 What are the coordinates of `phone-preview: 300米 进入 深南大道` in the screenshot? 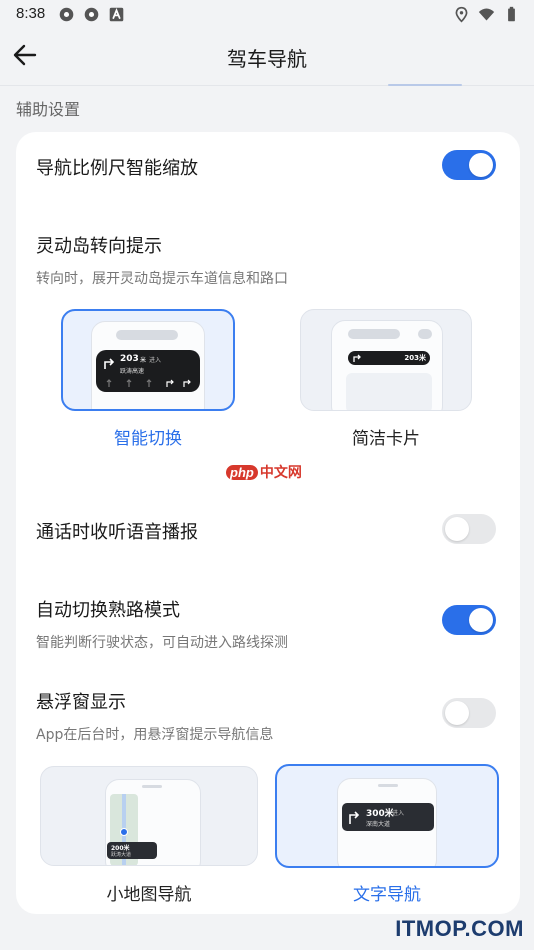 It's located at (387, 822).